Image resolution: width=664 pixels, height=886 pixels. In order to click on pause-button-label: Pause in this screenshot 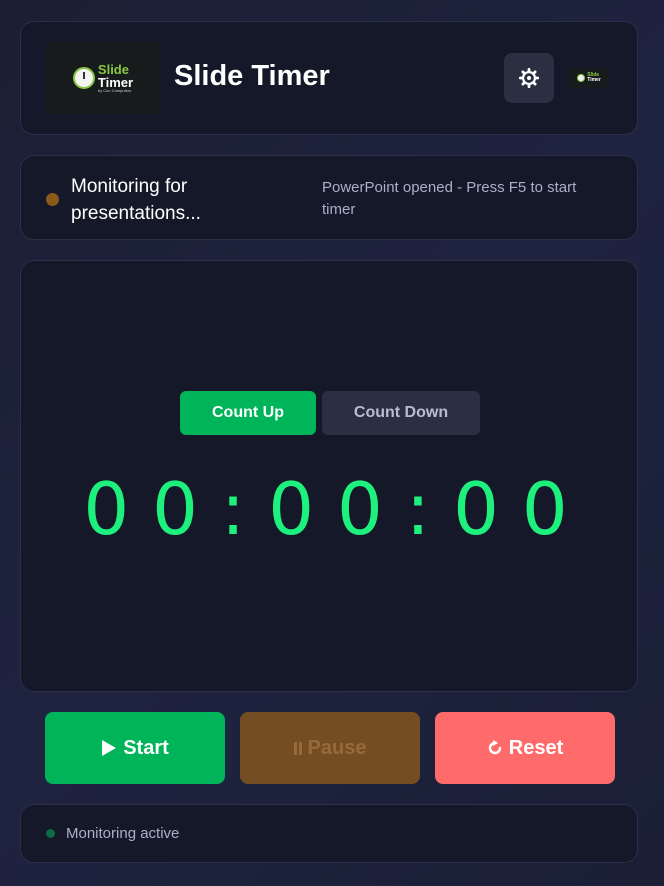, I will do `click(337, 747)`.